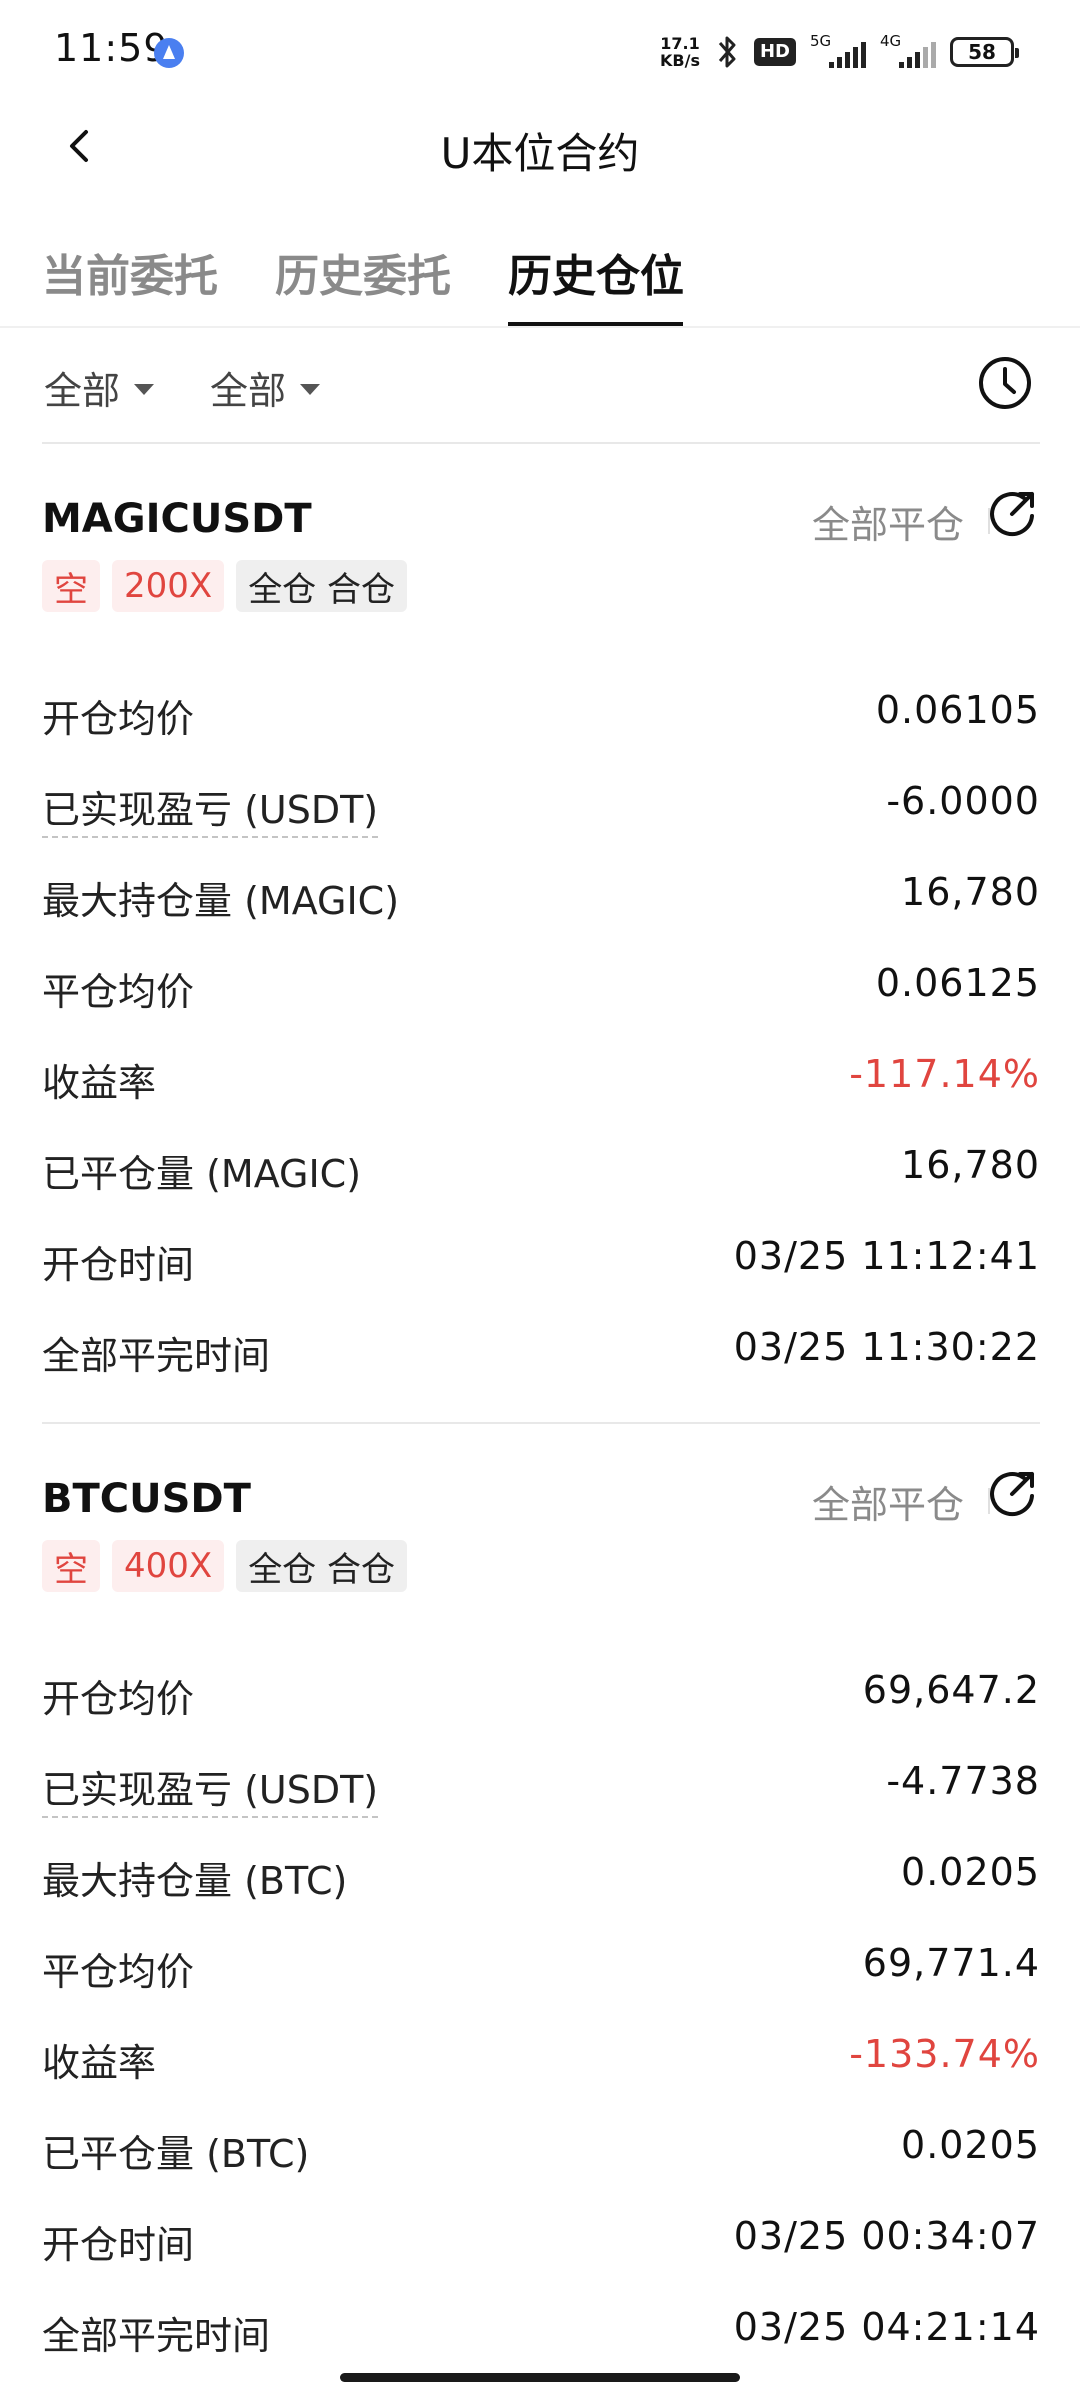 The height and width of the screenshot is (2400, 1080). Describe the element at coordinates (541, 712) in the screenshot. I see `detail-row: 开仓均价 0.06105` at that location.